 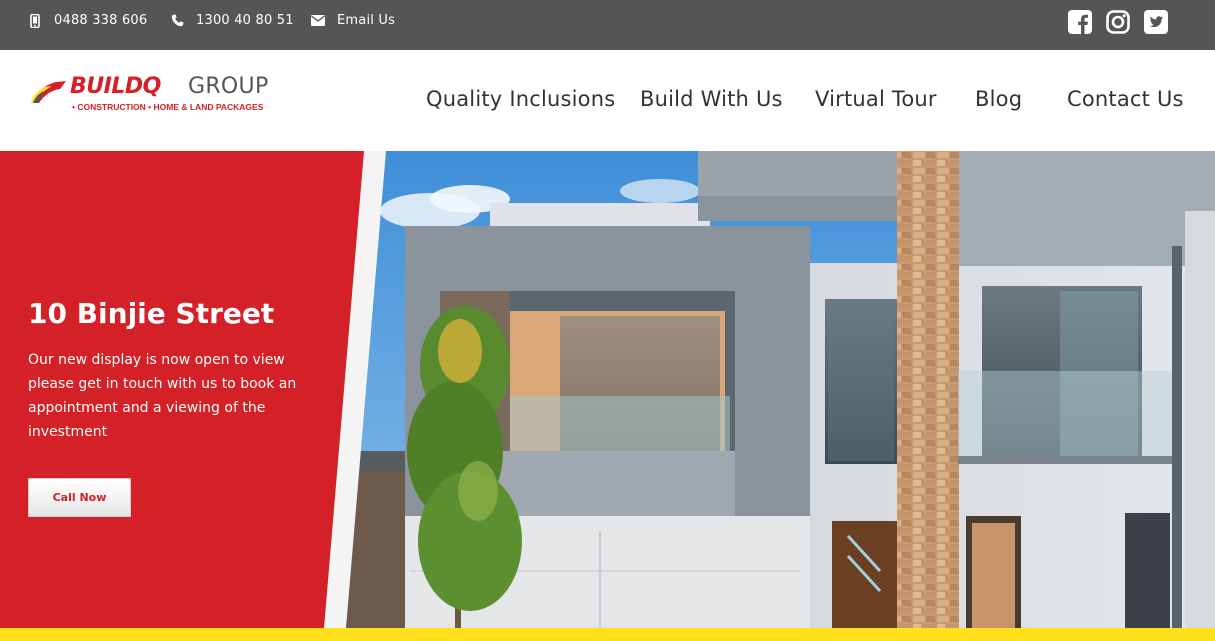 I want to click on twitter-icon, so click(x=1156, y=24).